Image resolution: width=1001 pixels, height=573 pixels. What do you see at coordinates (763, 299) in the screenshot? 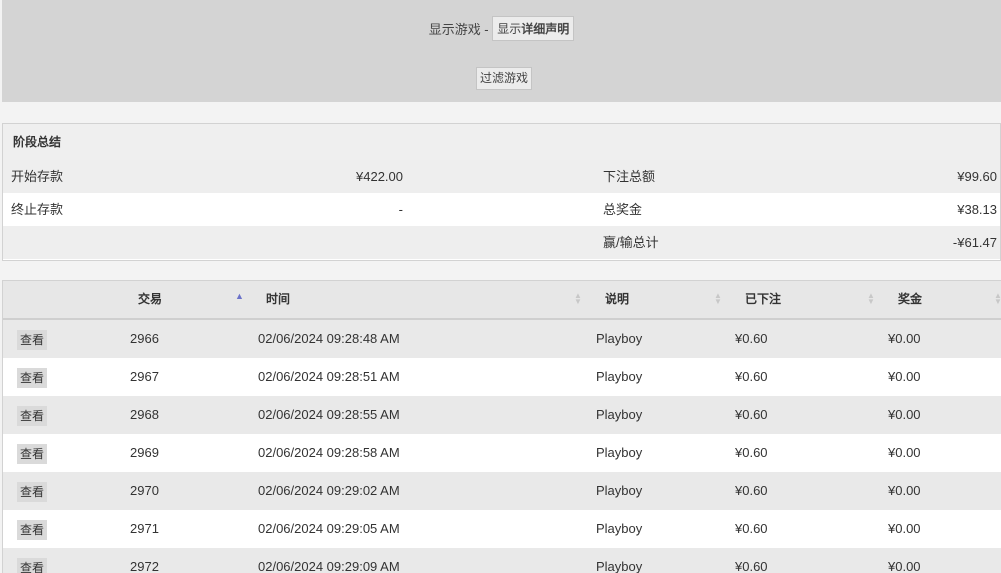
I see `column-header-bet: 已下注` at bounding box center [763, 299].